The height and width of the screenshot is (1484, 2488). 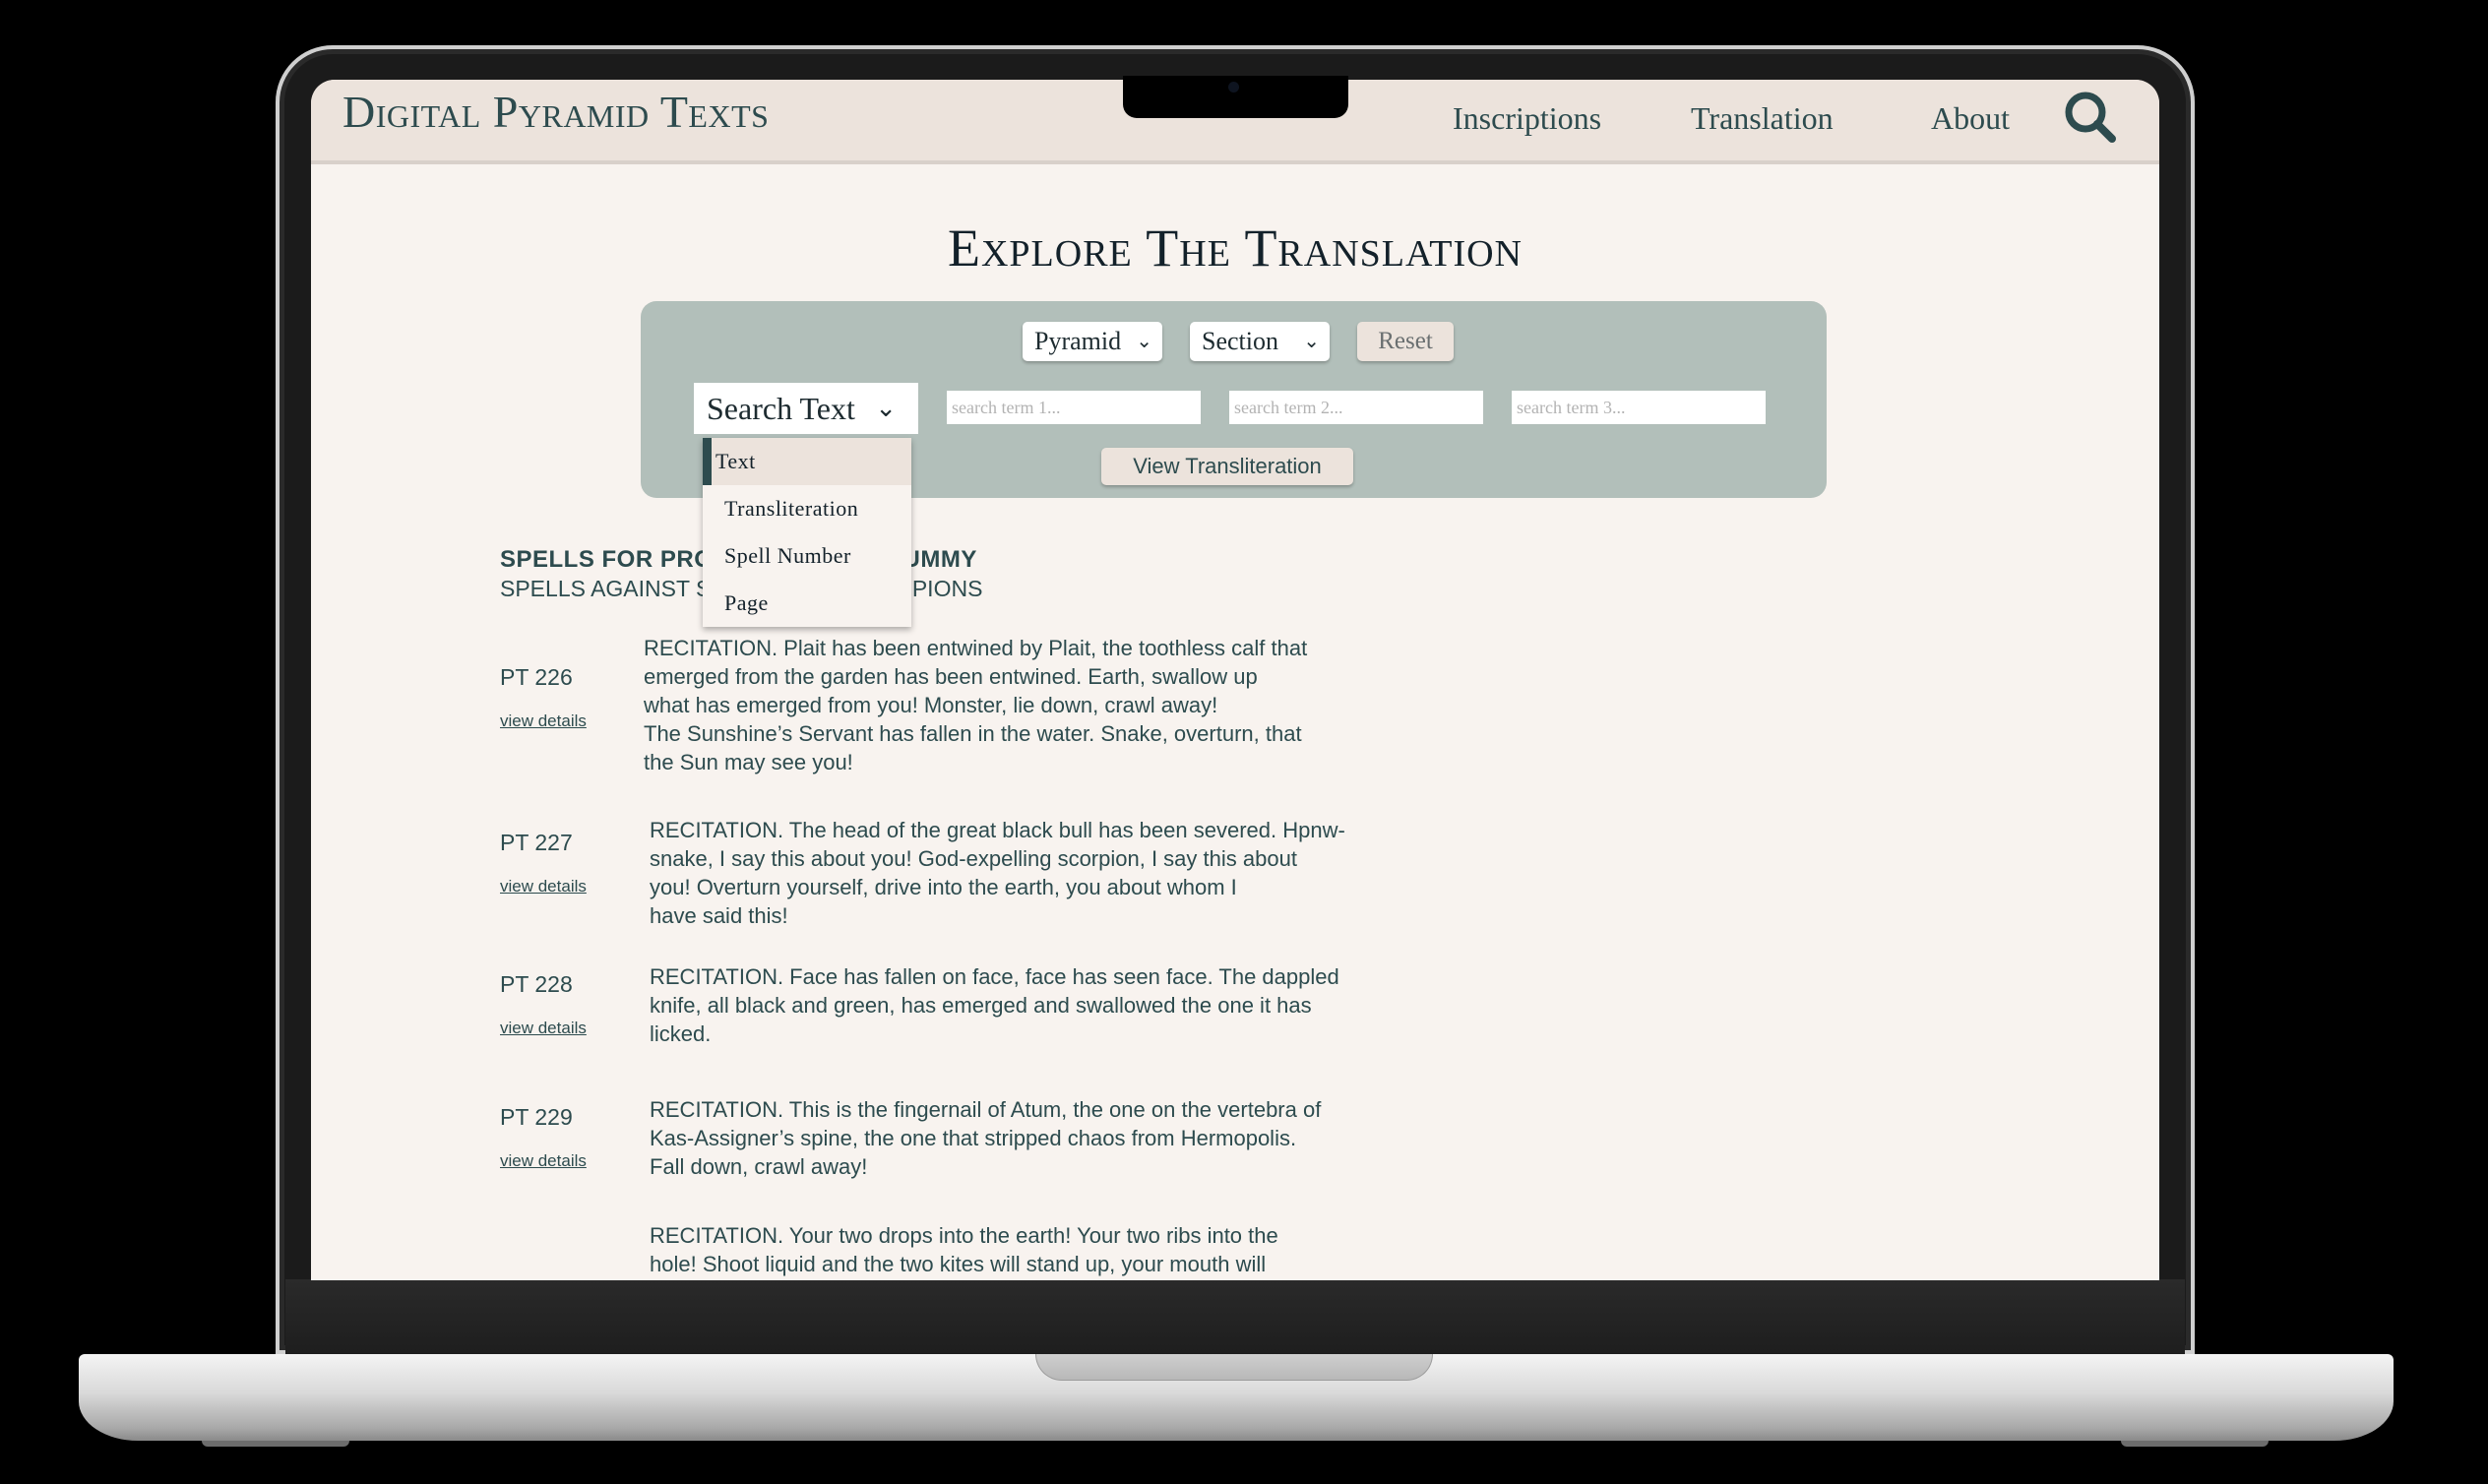 I want to click on nav-inscriptions: Inscriptions, so click(x=1527, y=118).